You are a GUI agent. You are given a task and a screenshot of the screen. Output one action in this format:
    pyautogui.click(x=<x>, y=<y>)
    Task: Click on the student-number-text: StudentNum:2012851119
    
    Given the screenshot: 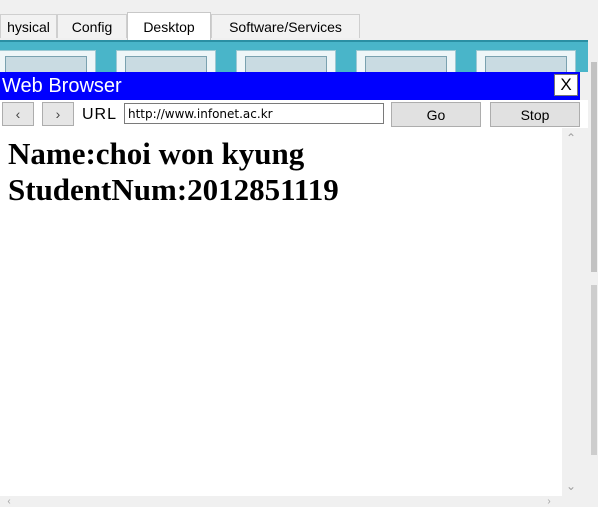 What is the action you would take?
    pyautogui.click(x=173, y=189)
    